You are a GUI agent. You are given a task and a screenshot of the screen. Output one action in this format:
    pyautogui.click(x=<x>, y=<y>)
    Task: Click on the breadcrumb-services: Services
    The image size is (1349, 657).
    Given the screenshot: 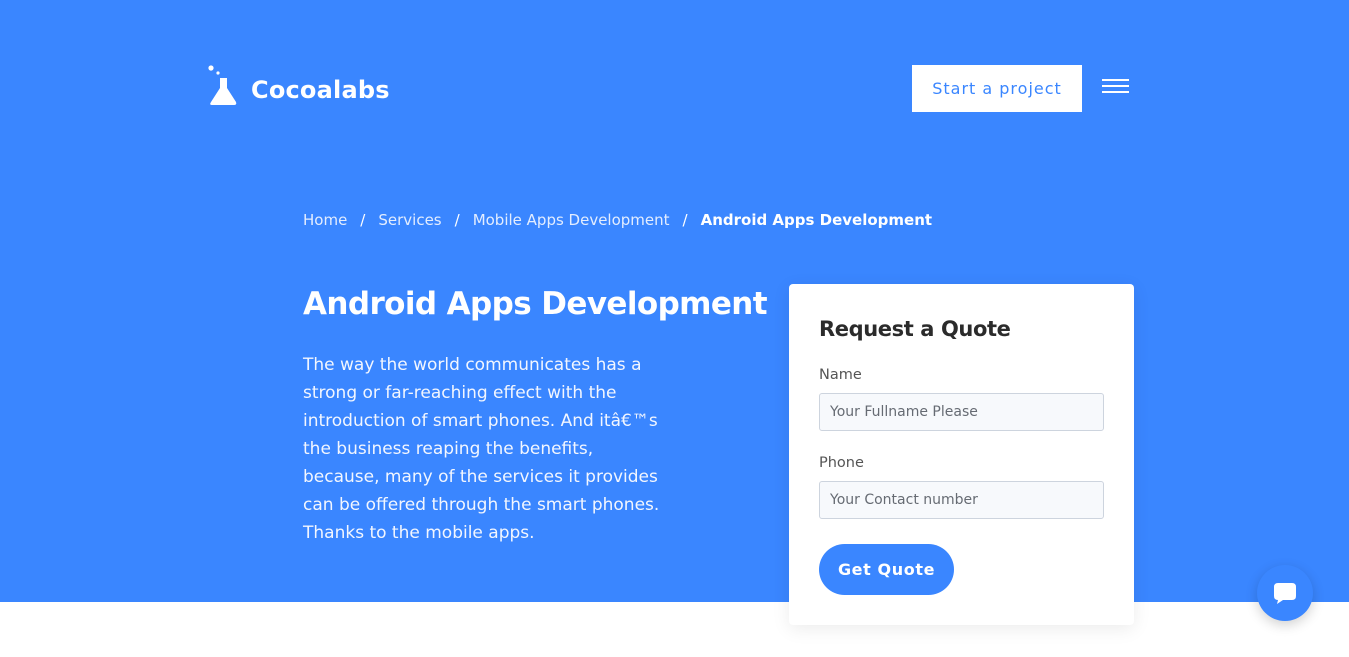 What is the action you would take?
    pyautogui.click(x=409, y=220)
    